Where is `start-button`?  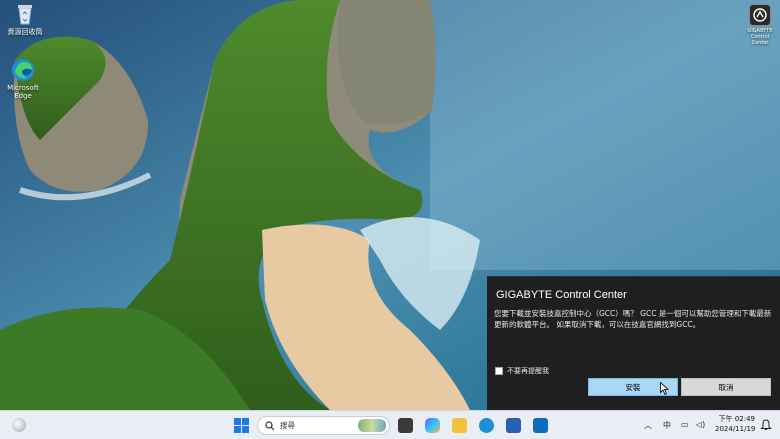 start-button is located at coordinates (241, 425).